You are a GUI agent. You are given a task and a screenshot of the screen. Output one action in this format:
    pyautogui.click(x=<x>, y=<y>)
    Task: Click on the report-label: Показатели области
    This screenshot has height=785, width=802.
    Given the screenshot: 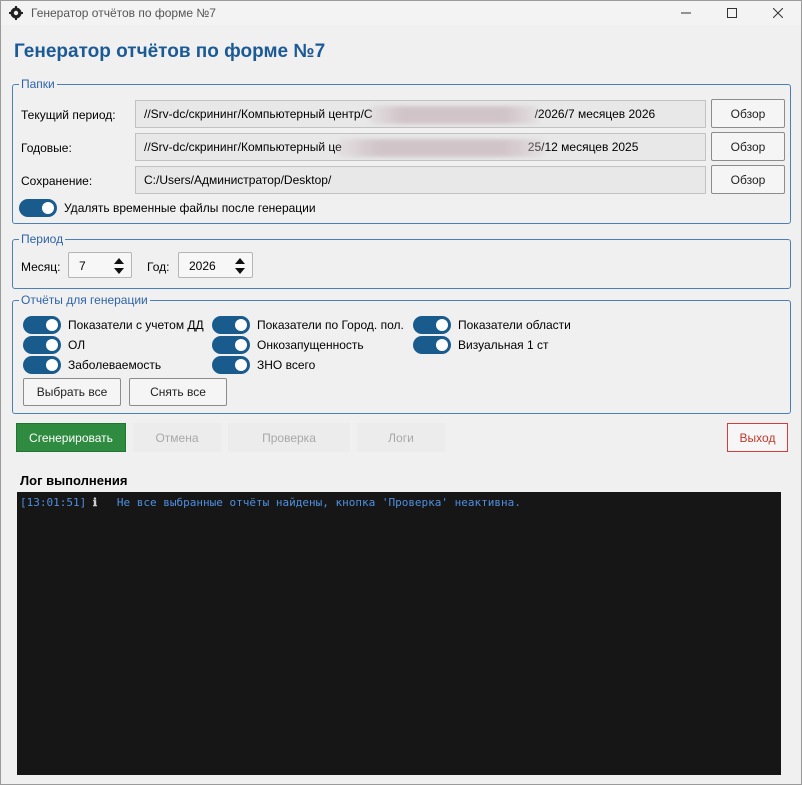 What is the action you would take?
    pyautogui.click(x=514, y=325)
    